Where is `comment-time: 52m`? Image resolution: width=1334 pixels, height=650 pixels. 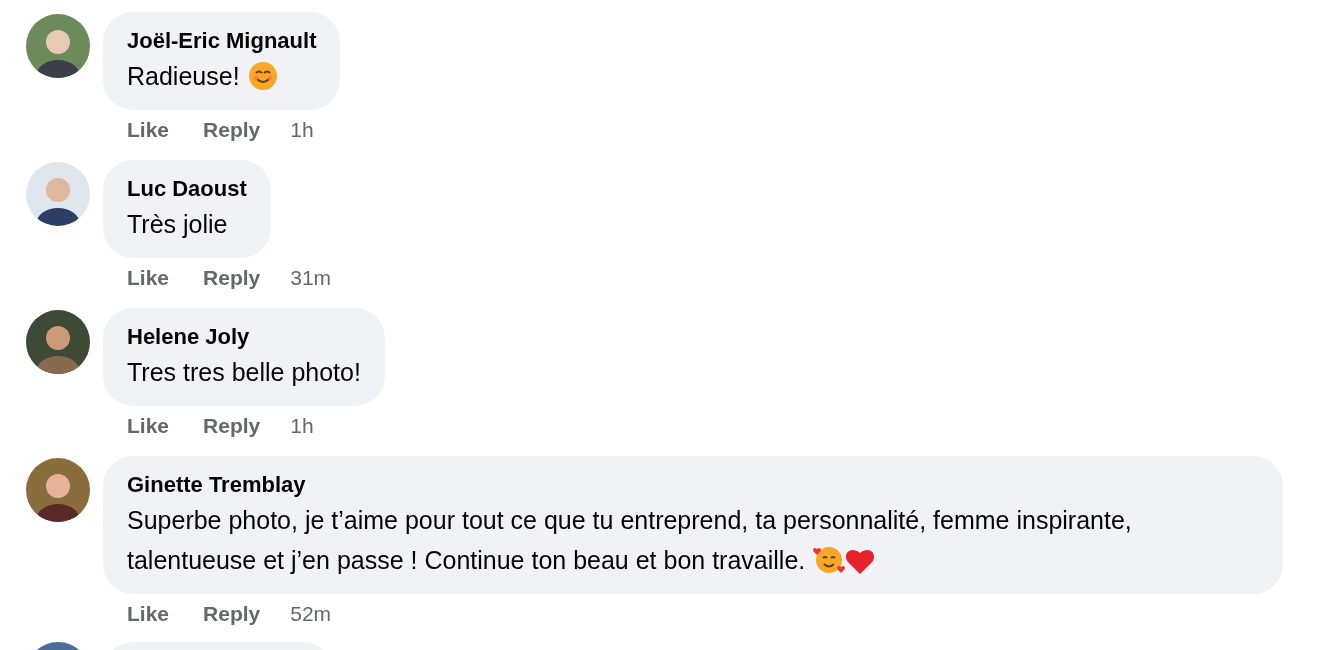 comment-time: 52m is located at coordinates (311, 614).